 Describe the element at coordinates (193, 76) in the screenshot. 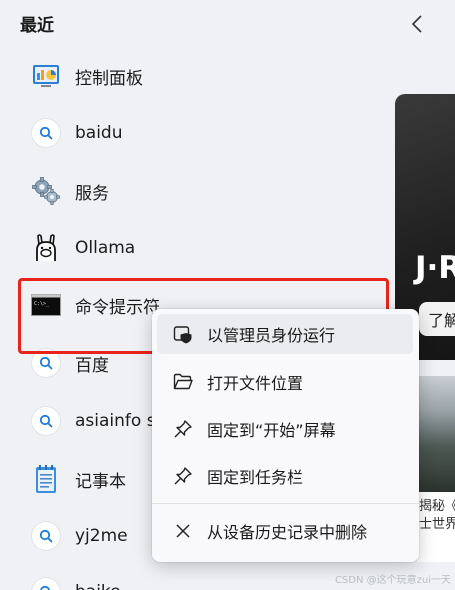

I see `list-item-control-panel: 控制面板` at that location.